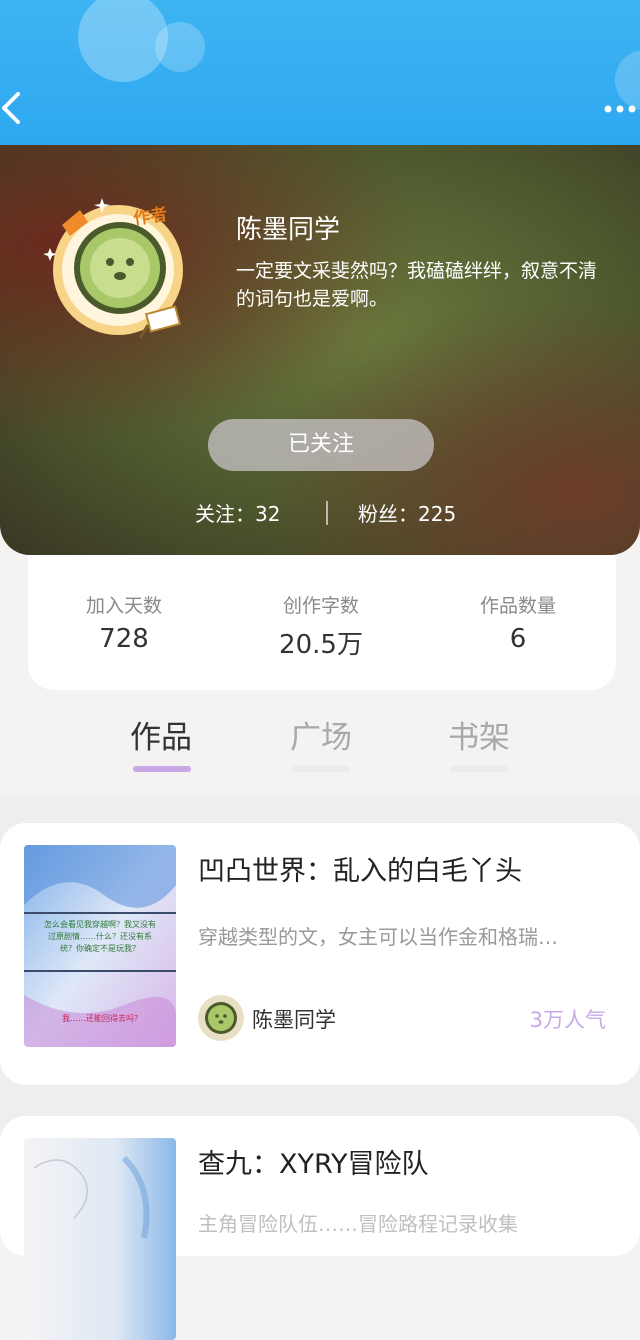  I want to click on chevron-left-icon, so click(11, 108).